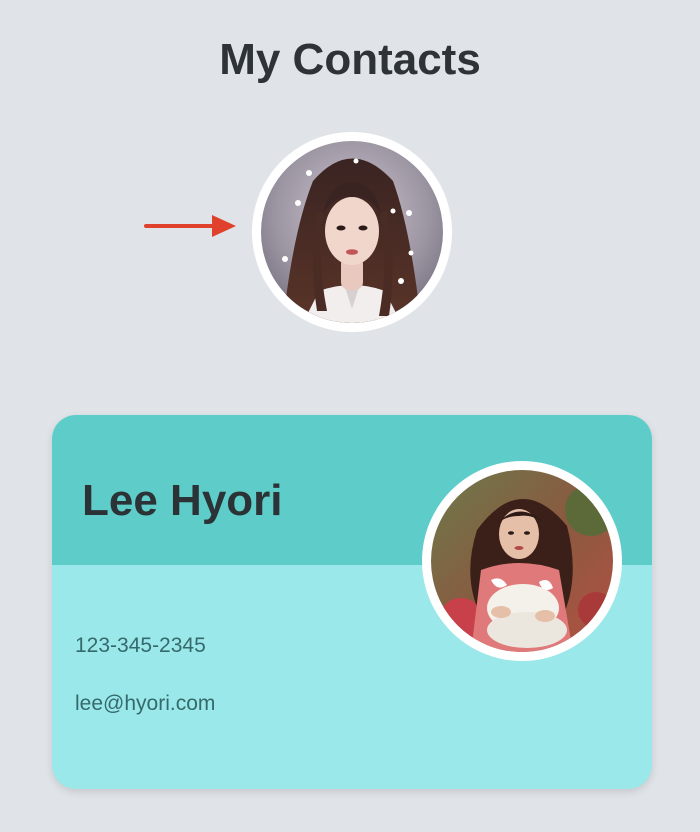  What do you see at coordinates (190, 226) in the screenshot?
I see `arrow-right-icon` at bounding box center [190, 226].